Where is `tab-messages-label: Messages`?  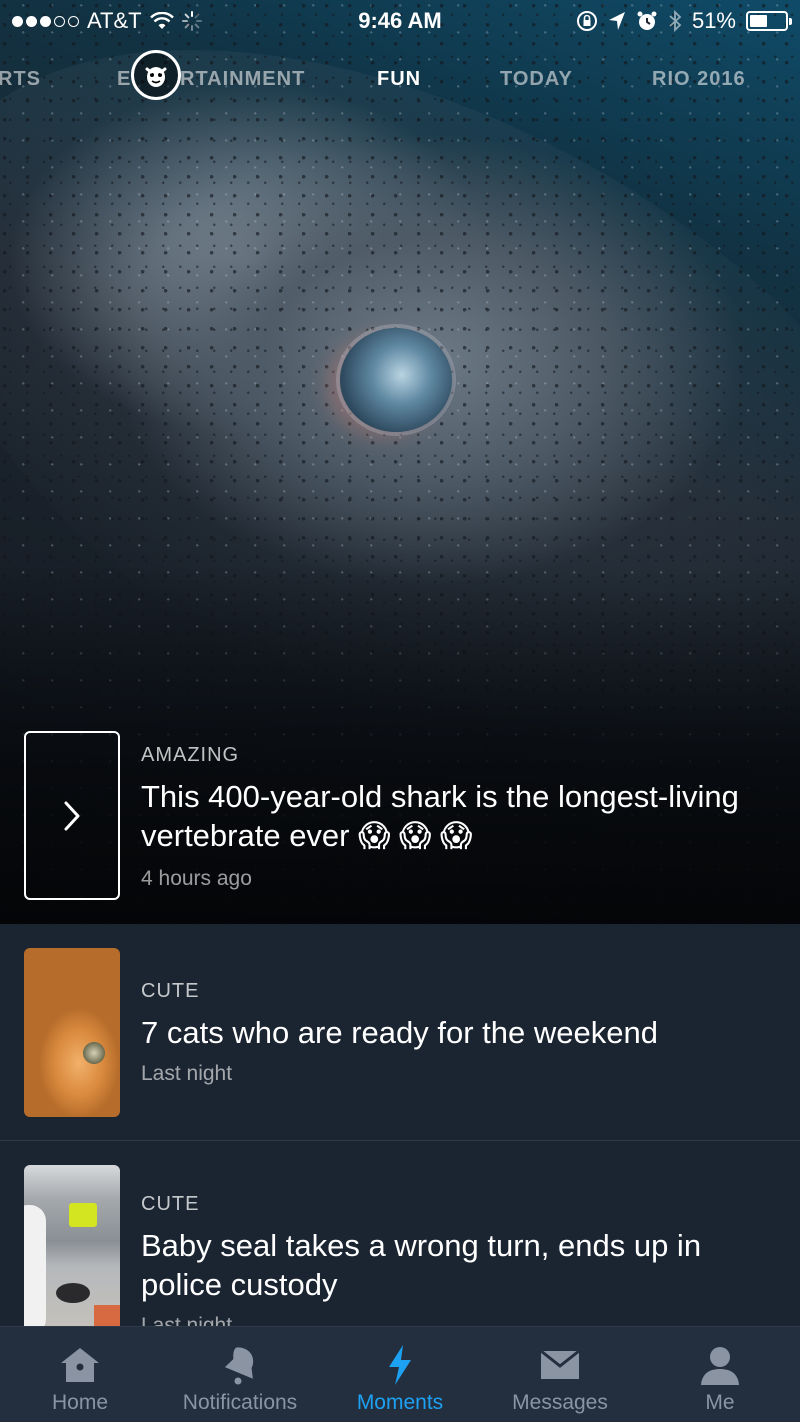 tab-messages-label: Messages is located at coordinates (560, 1402).